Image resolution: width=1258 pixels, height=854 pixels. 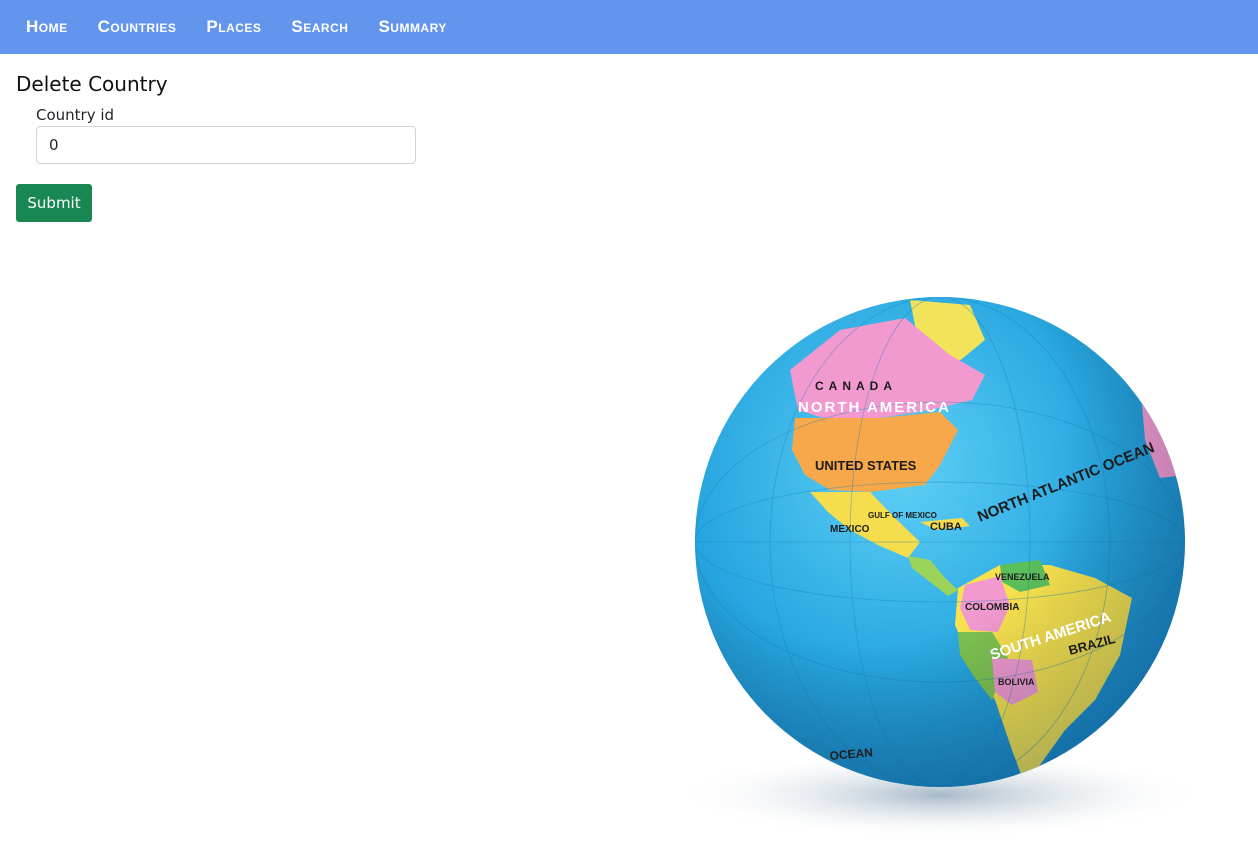 I want to click on top-navbar: Home Countries Places Search Summary, so click(x=629, y=27).